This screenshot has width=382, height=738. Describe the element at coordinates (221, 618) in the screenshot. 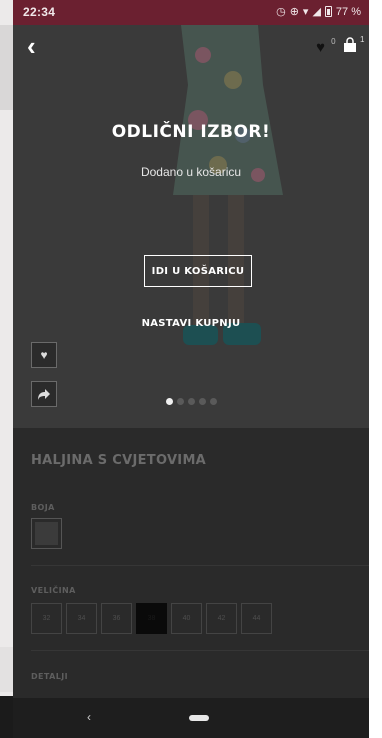

I see `size-option: 42` at that location.